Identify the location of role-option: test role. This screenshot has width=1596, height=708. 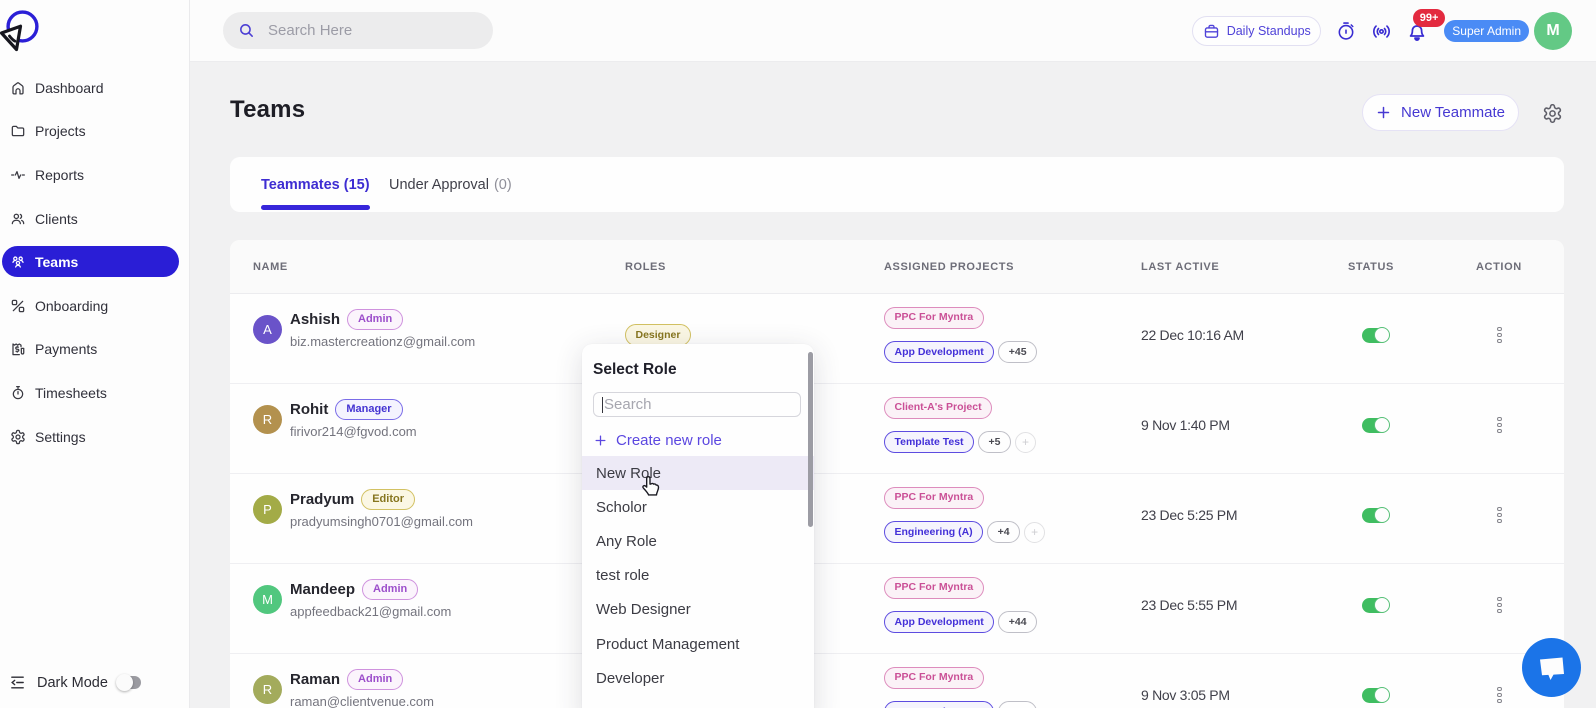
(698, 576).